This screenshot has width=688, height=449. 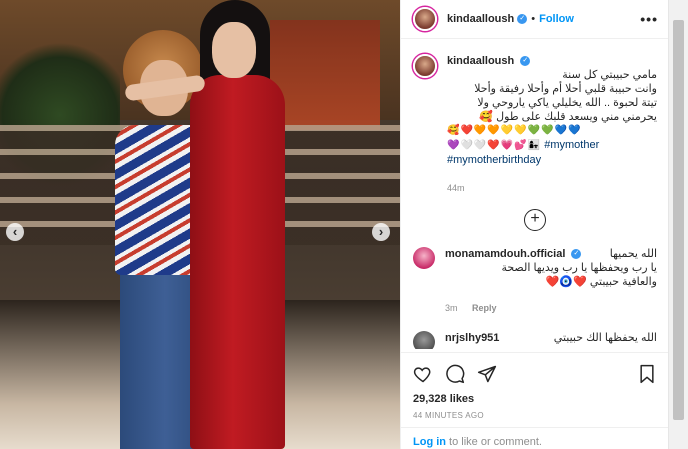 I want to click on caption-text-line: يحرمني مني ويسعد قلبك على طول 🥰, so click(x=568, y=117).